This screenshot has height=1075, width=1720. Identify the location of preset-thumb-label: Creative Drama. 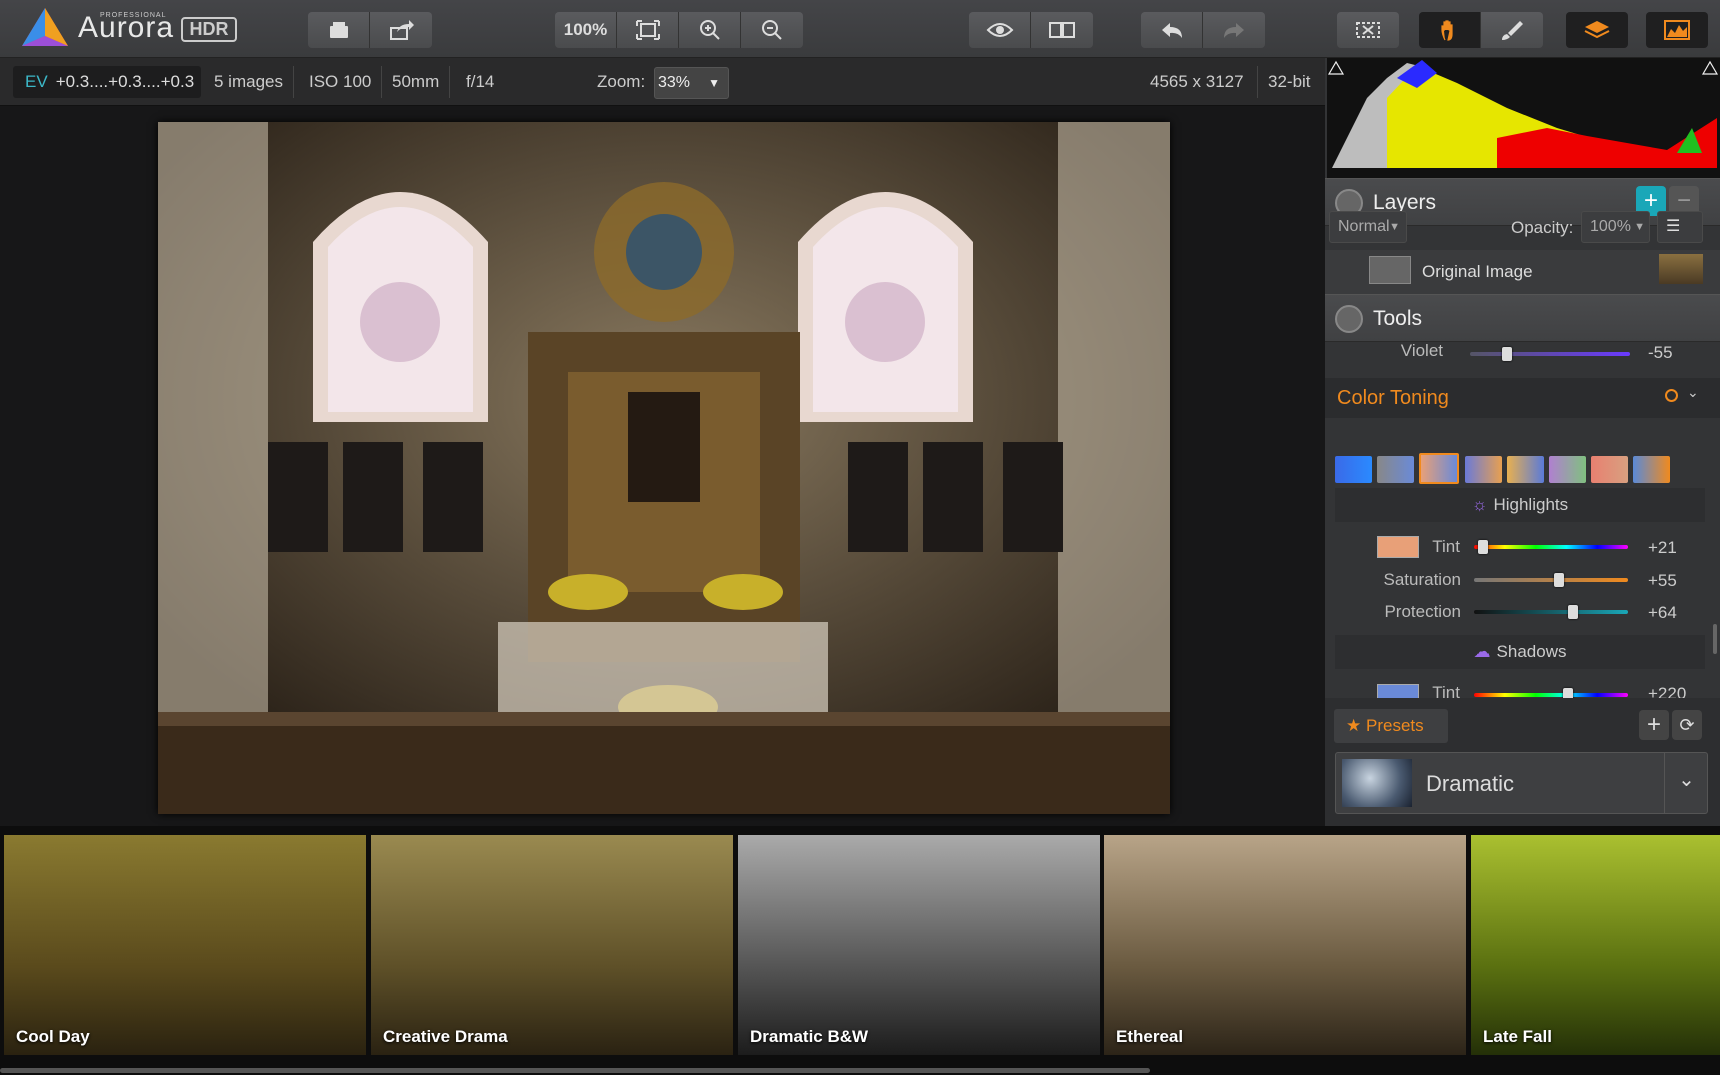
(445, 1036).